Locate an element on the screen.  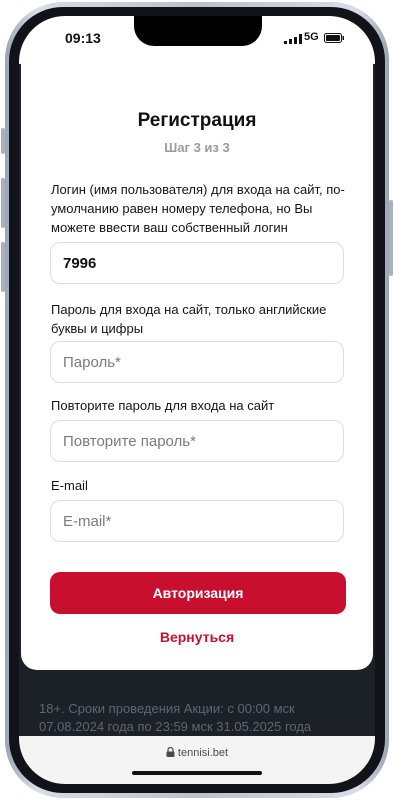
home-indicator is located at coordinates (197, 773).